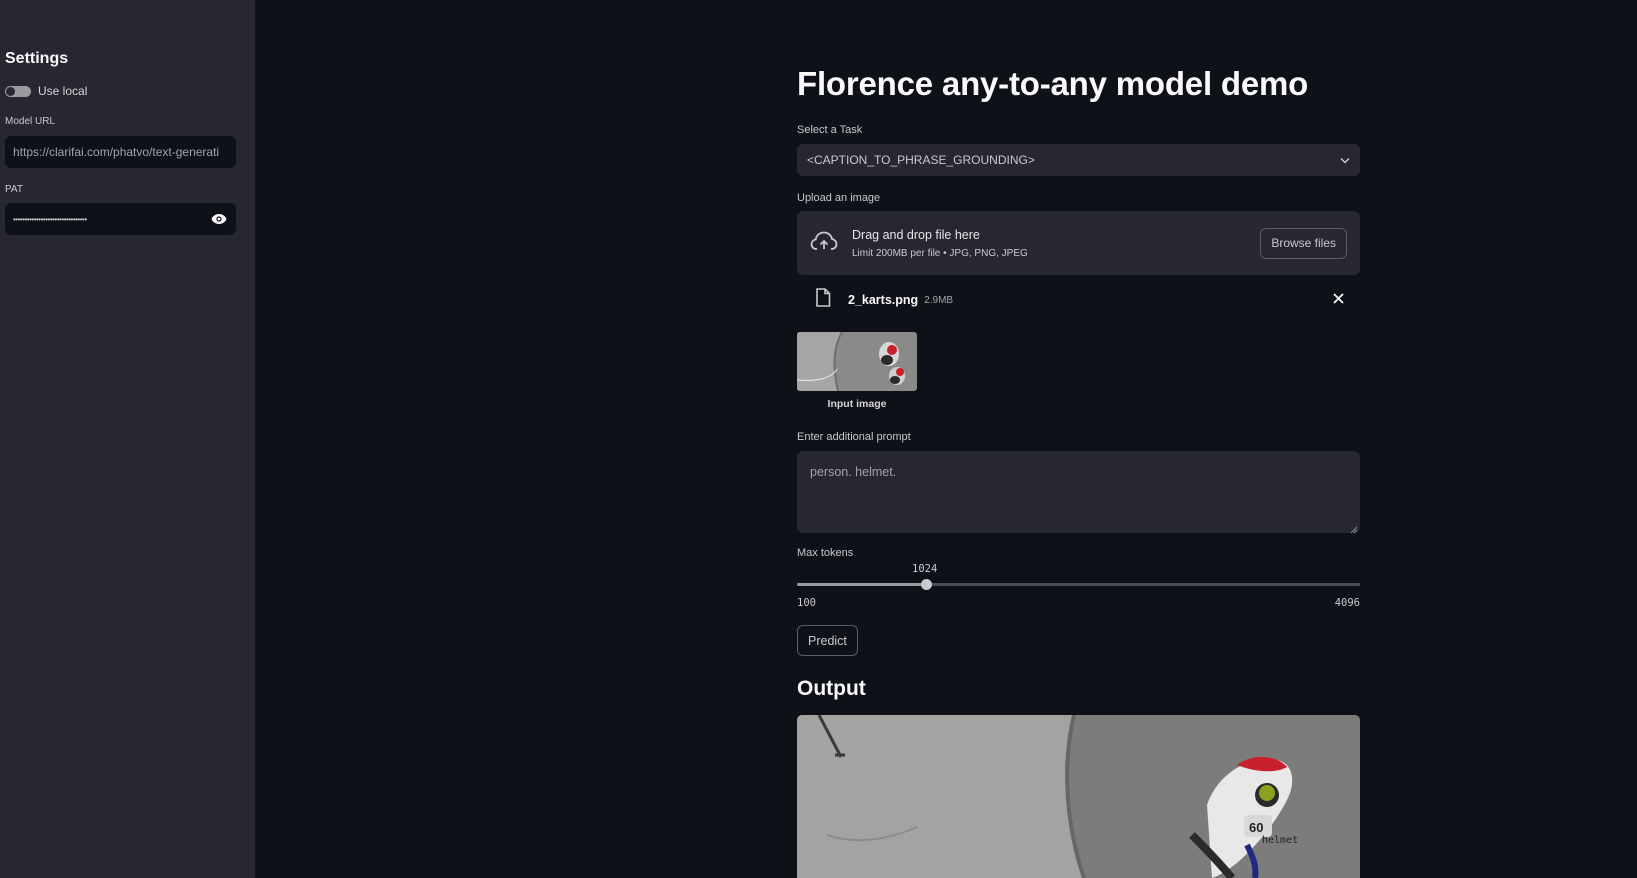 The height and width of the screenshot is (878, 1637). What do you see at coordinates (830, 130) in the screenshot?
I see `task-label: Select a Task` at bounding box center [830, 130].